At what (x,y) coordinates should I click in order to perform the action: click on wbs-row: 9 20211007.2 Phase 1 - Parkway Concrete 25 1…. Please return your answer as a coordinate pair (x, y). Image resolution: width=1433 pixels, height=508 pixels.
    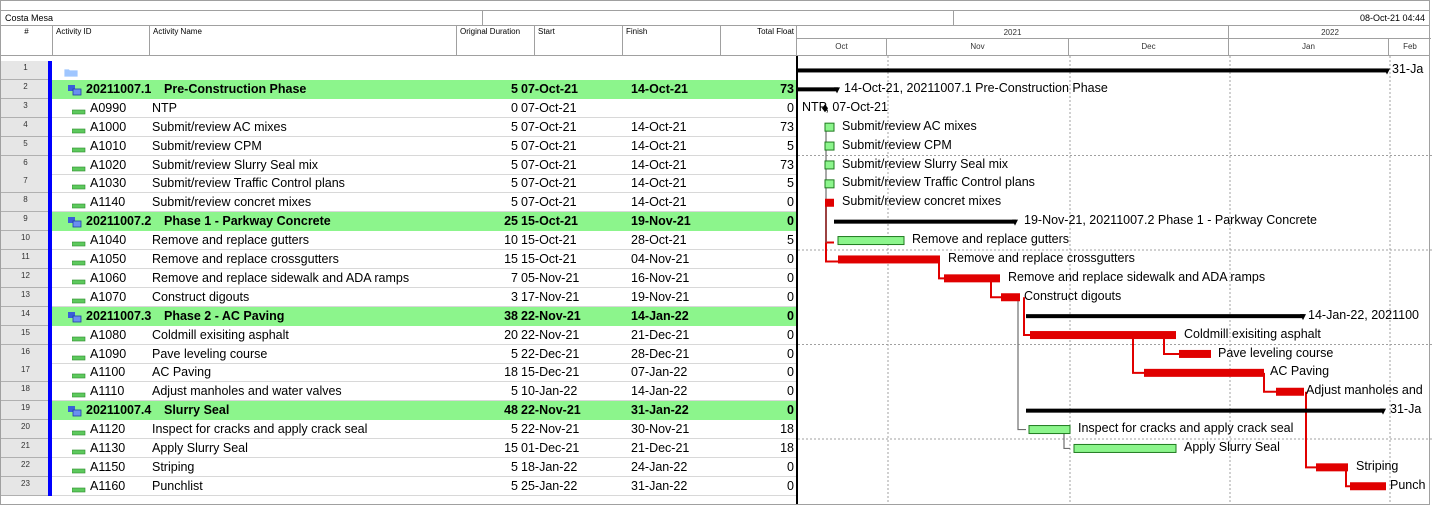
    Looking at the image, I should click on (398, 222).